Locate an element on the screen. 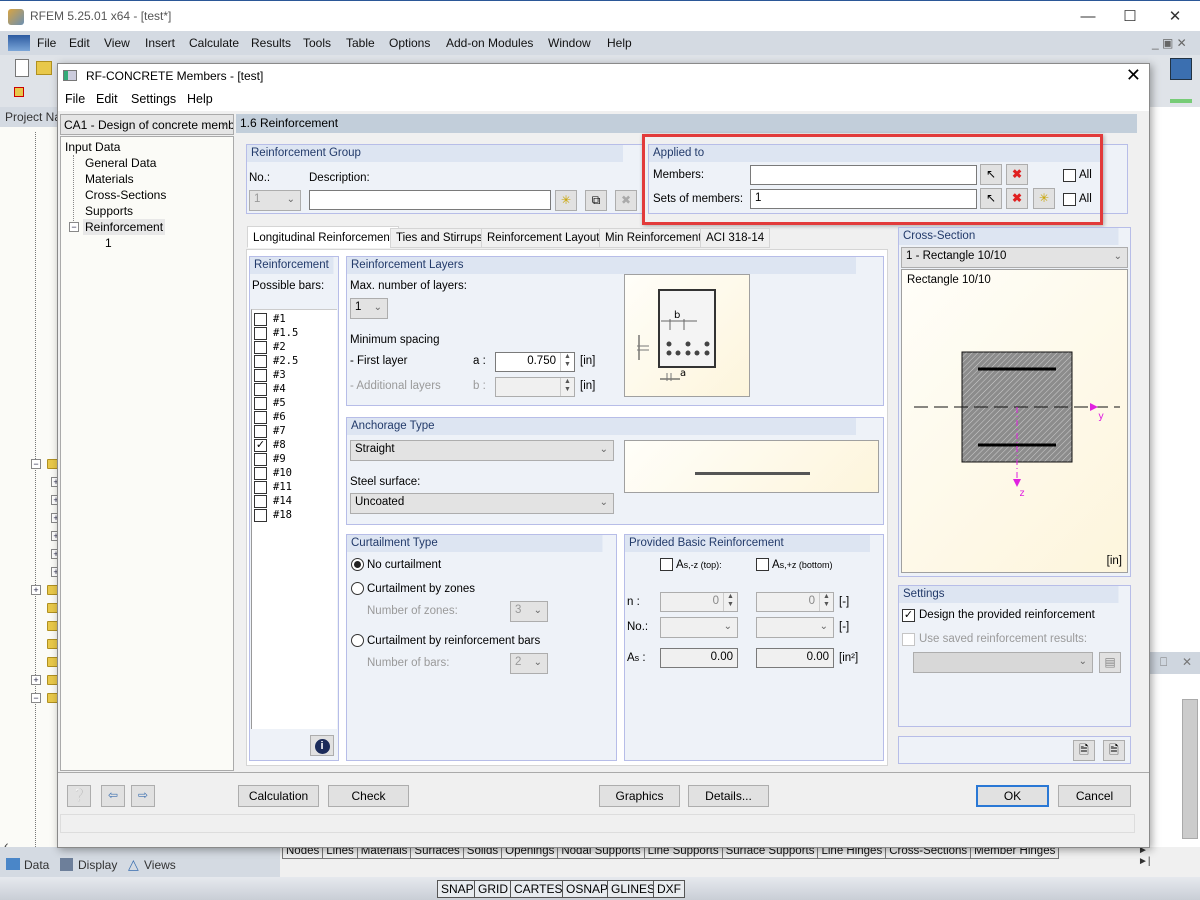 The width and height of the screenshot is (1200, 900). menu-calculate: Calculate is located at coordinates (214, 43).